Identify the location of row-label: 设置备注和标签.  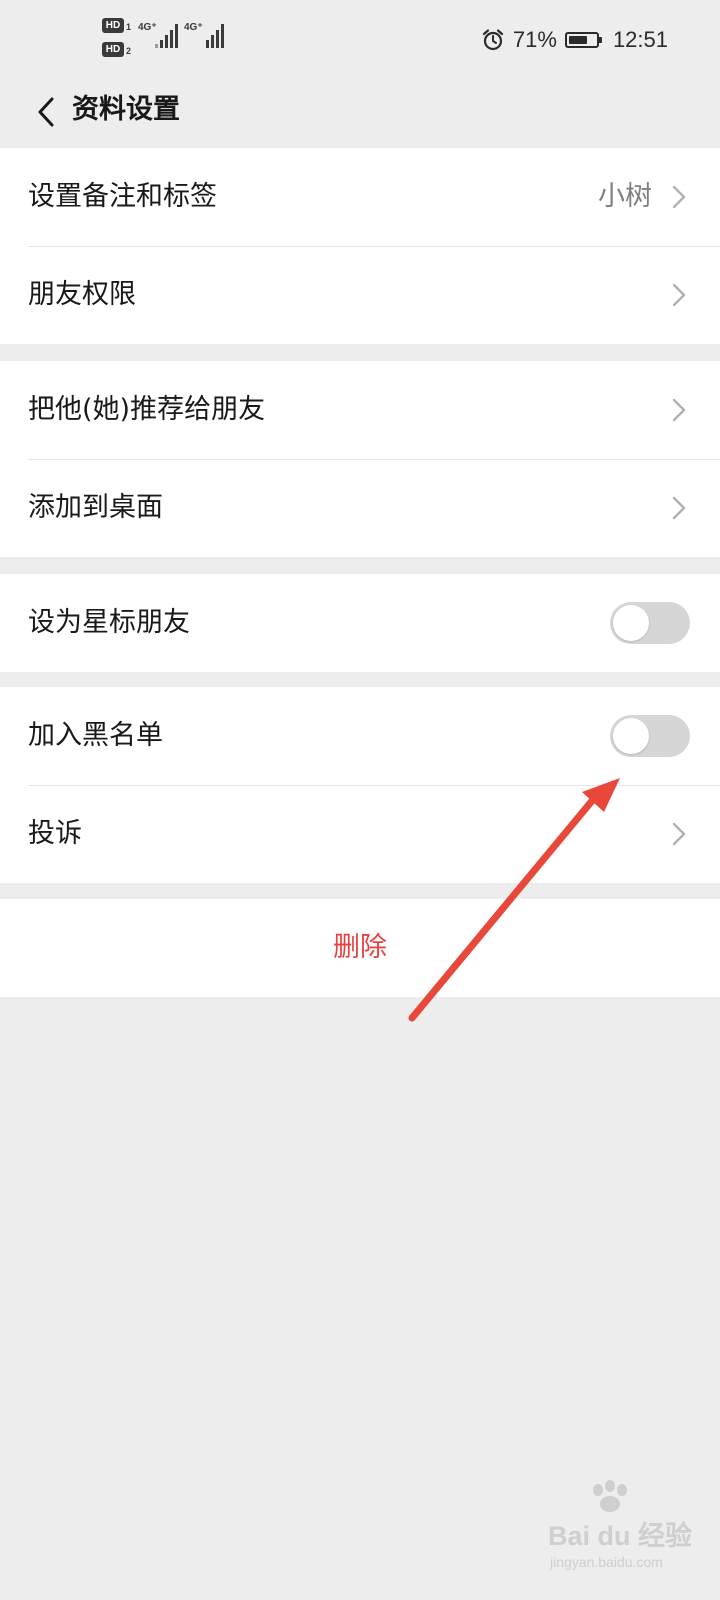
(122, 196).